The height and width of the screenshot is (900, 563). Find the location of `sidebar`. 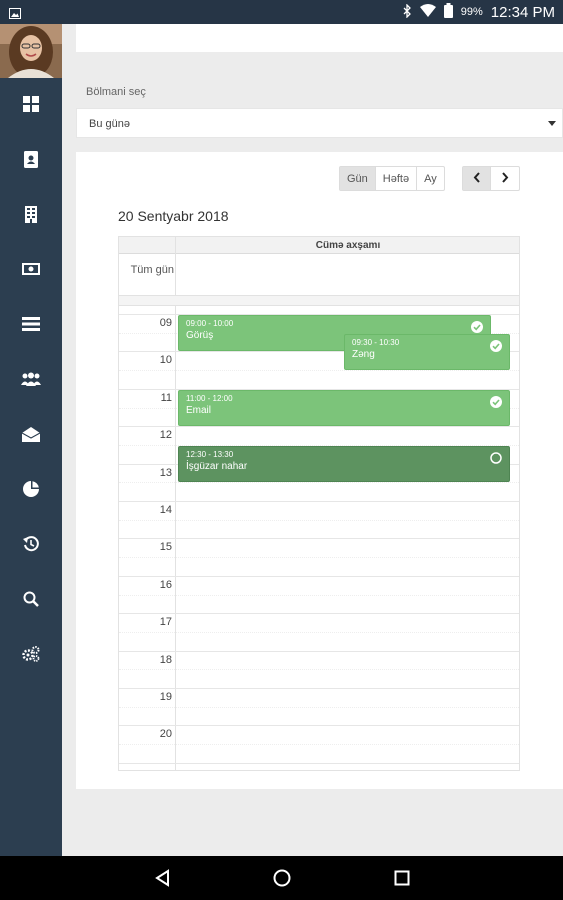

sidebar is located at coordinates (31, 440).